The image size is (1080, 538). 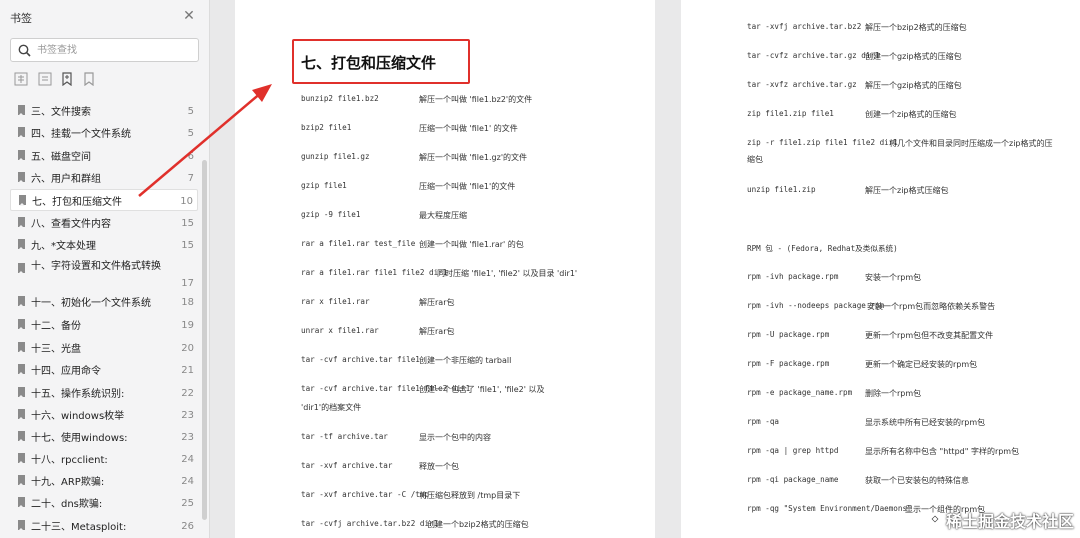 I want to click on command-description: 解压一个bzip2格式的压缩包, so click(x=916, y=27).